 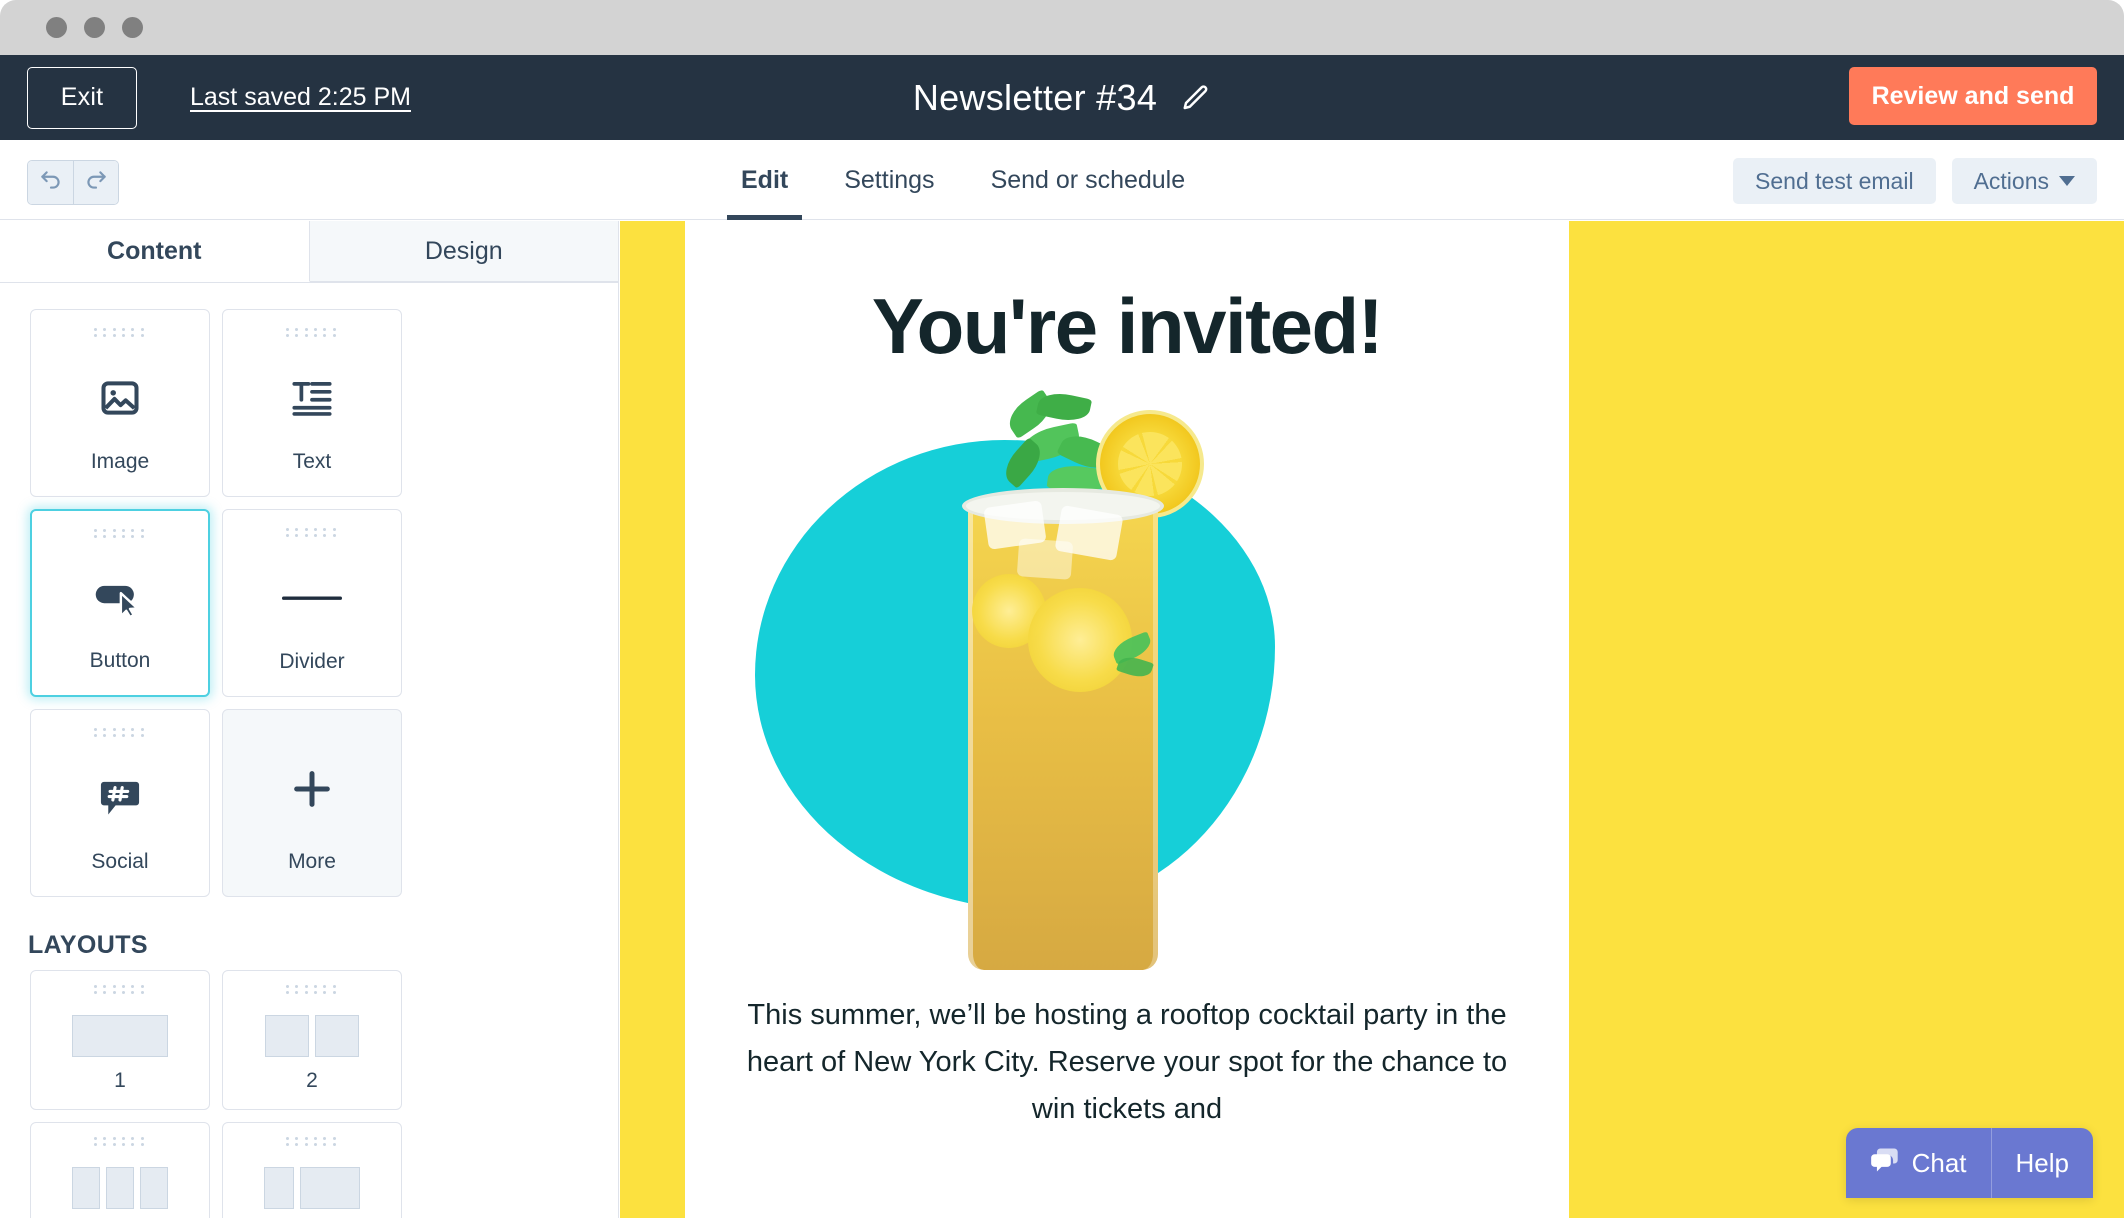 What do you see at coordinates (312, 597) in the screenshot?
I see `divider-icon` at bounding box center [312, 597].